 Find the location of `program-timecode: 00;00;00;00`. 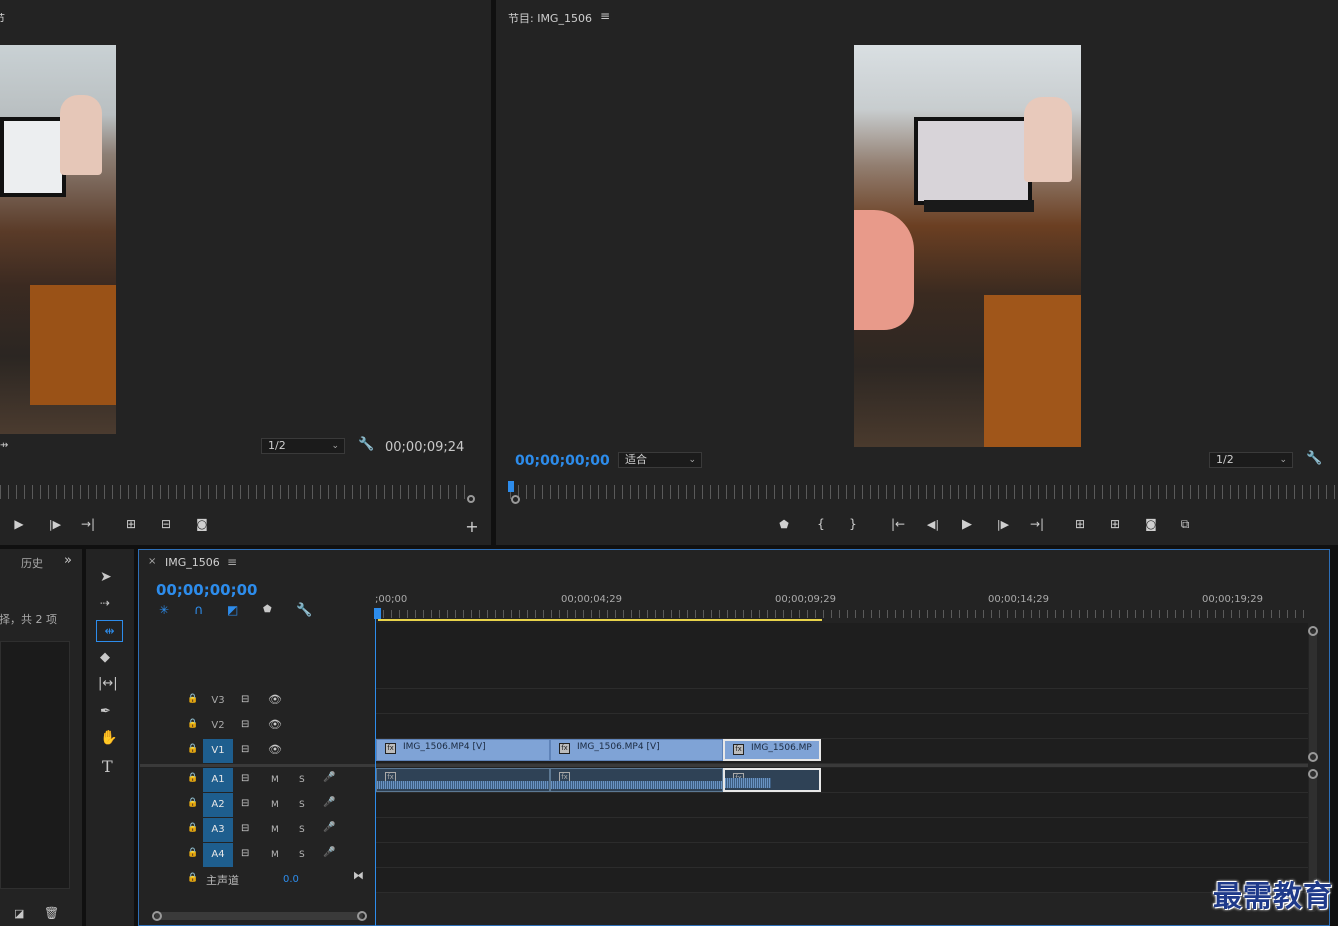

program-timecode: 00;00;00;00 is located at coordinates (562, 461).